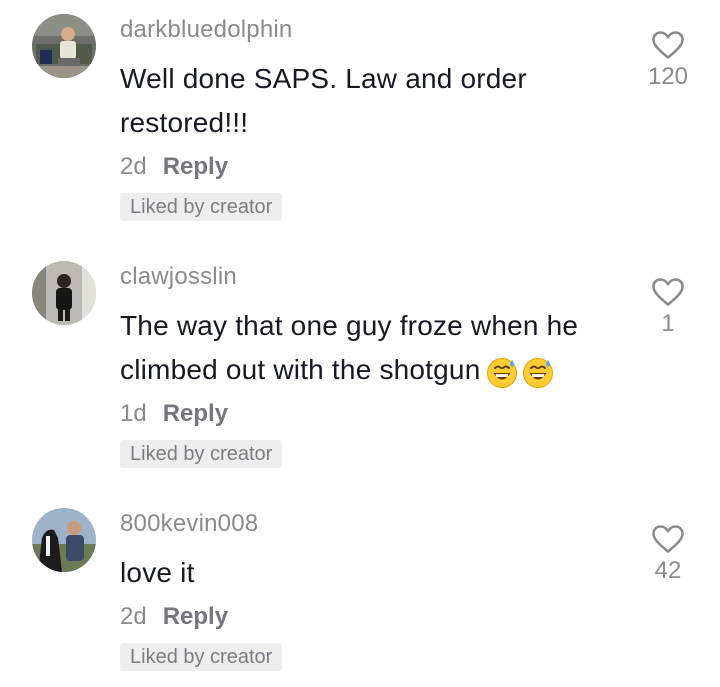  What do you see at coordinates (668, 61) in the screenshot?
I see `like-control: 120` at bounding box center [668, 61].